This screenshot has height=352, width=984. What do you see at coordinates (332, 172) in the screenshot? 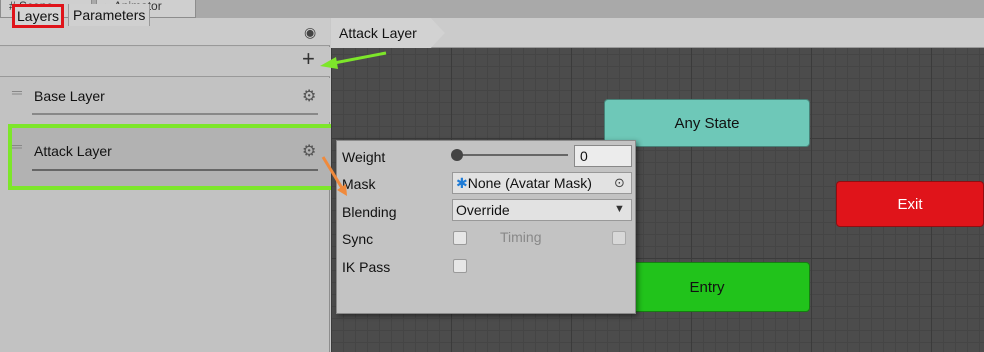
I see `orange-arrow-line` at bounding box center [332, 172].